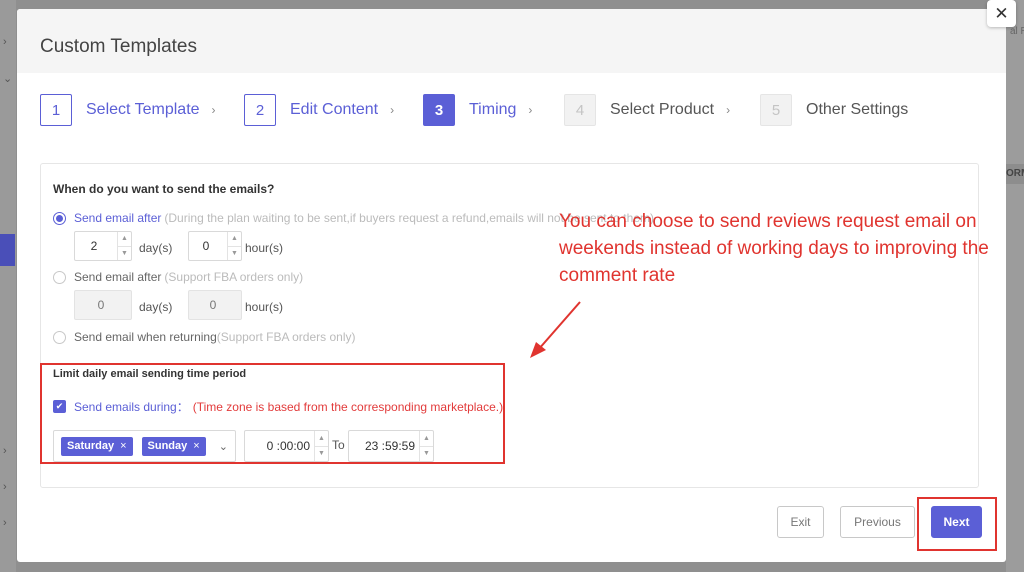  I want to click on step-label: Select Template, so click(143, 109).